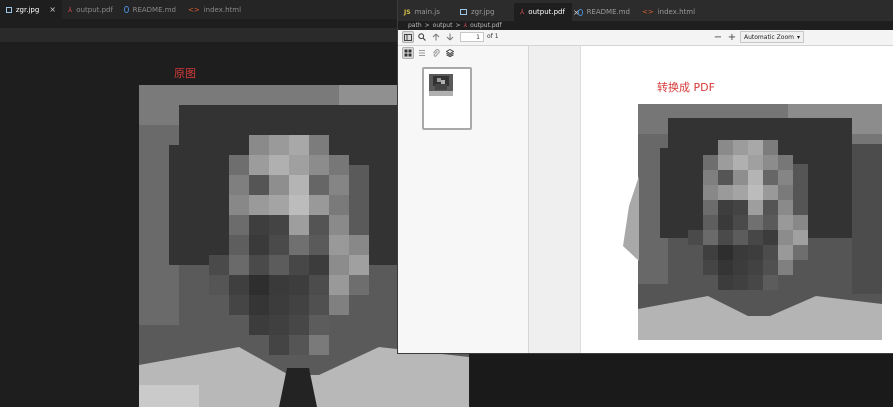 The image size is (893, 407). I want to click on breadcrumb-item: output, so click(443, 25).